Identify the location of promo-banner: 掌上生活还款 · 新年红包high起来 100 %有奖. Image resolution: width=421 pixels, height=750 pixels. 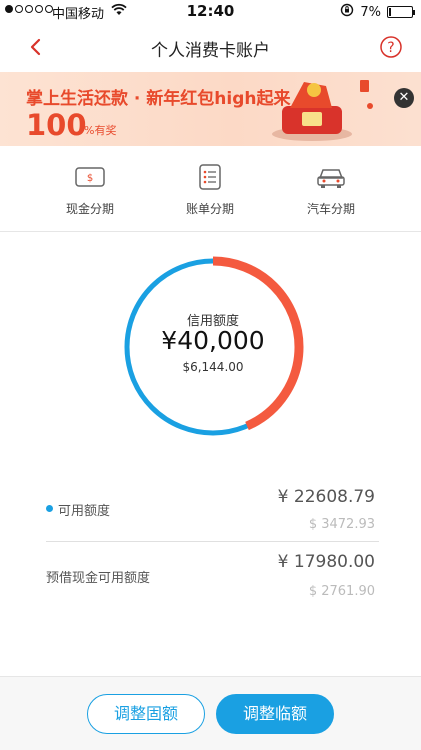
(210, 109).